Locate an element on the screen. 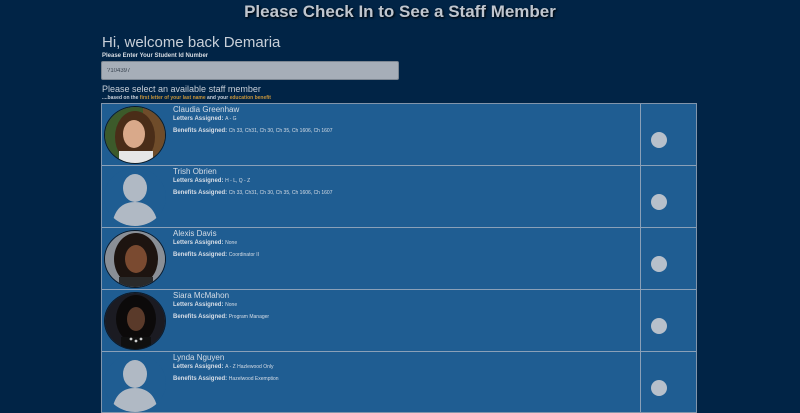 The height and width of the screenshot is (413, 800). staff-name: Lynda Nguyen is located at coordinates (199, 357).